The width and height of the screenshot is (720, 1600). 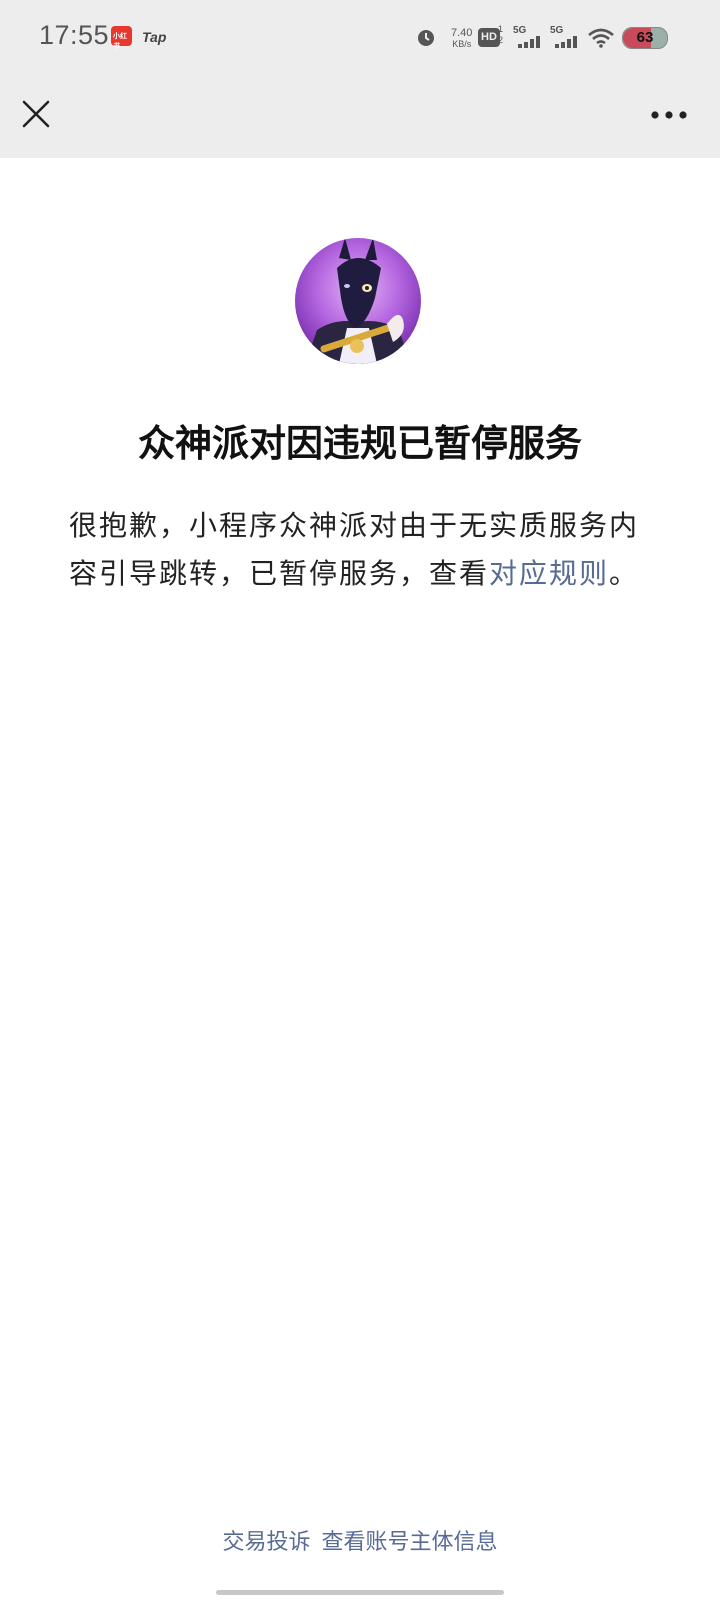 I want to click on hd-voice-sim-index-bottom: 2, so click(x=501, y=40).